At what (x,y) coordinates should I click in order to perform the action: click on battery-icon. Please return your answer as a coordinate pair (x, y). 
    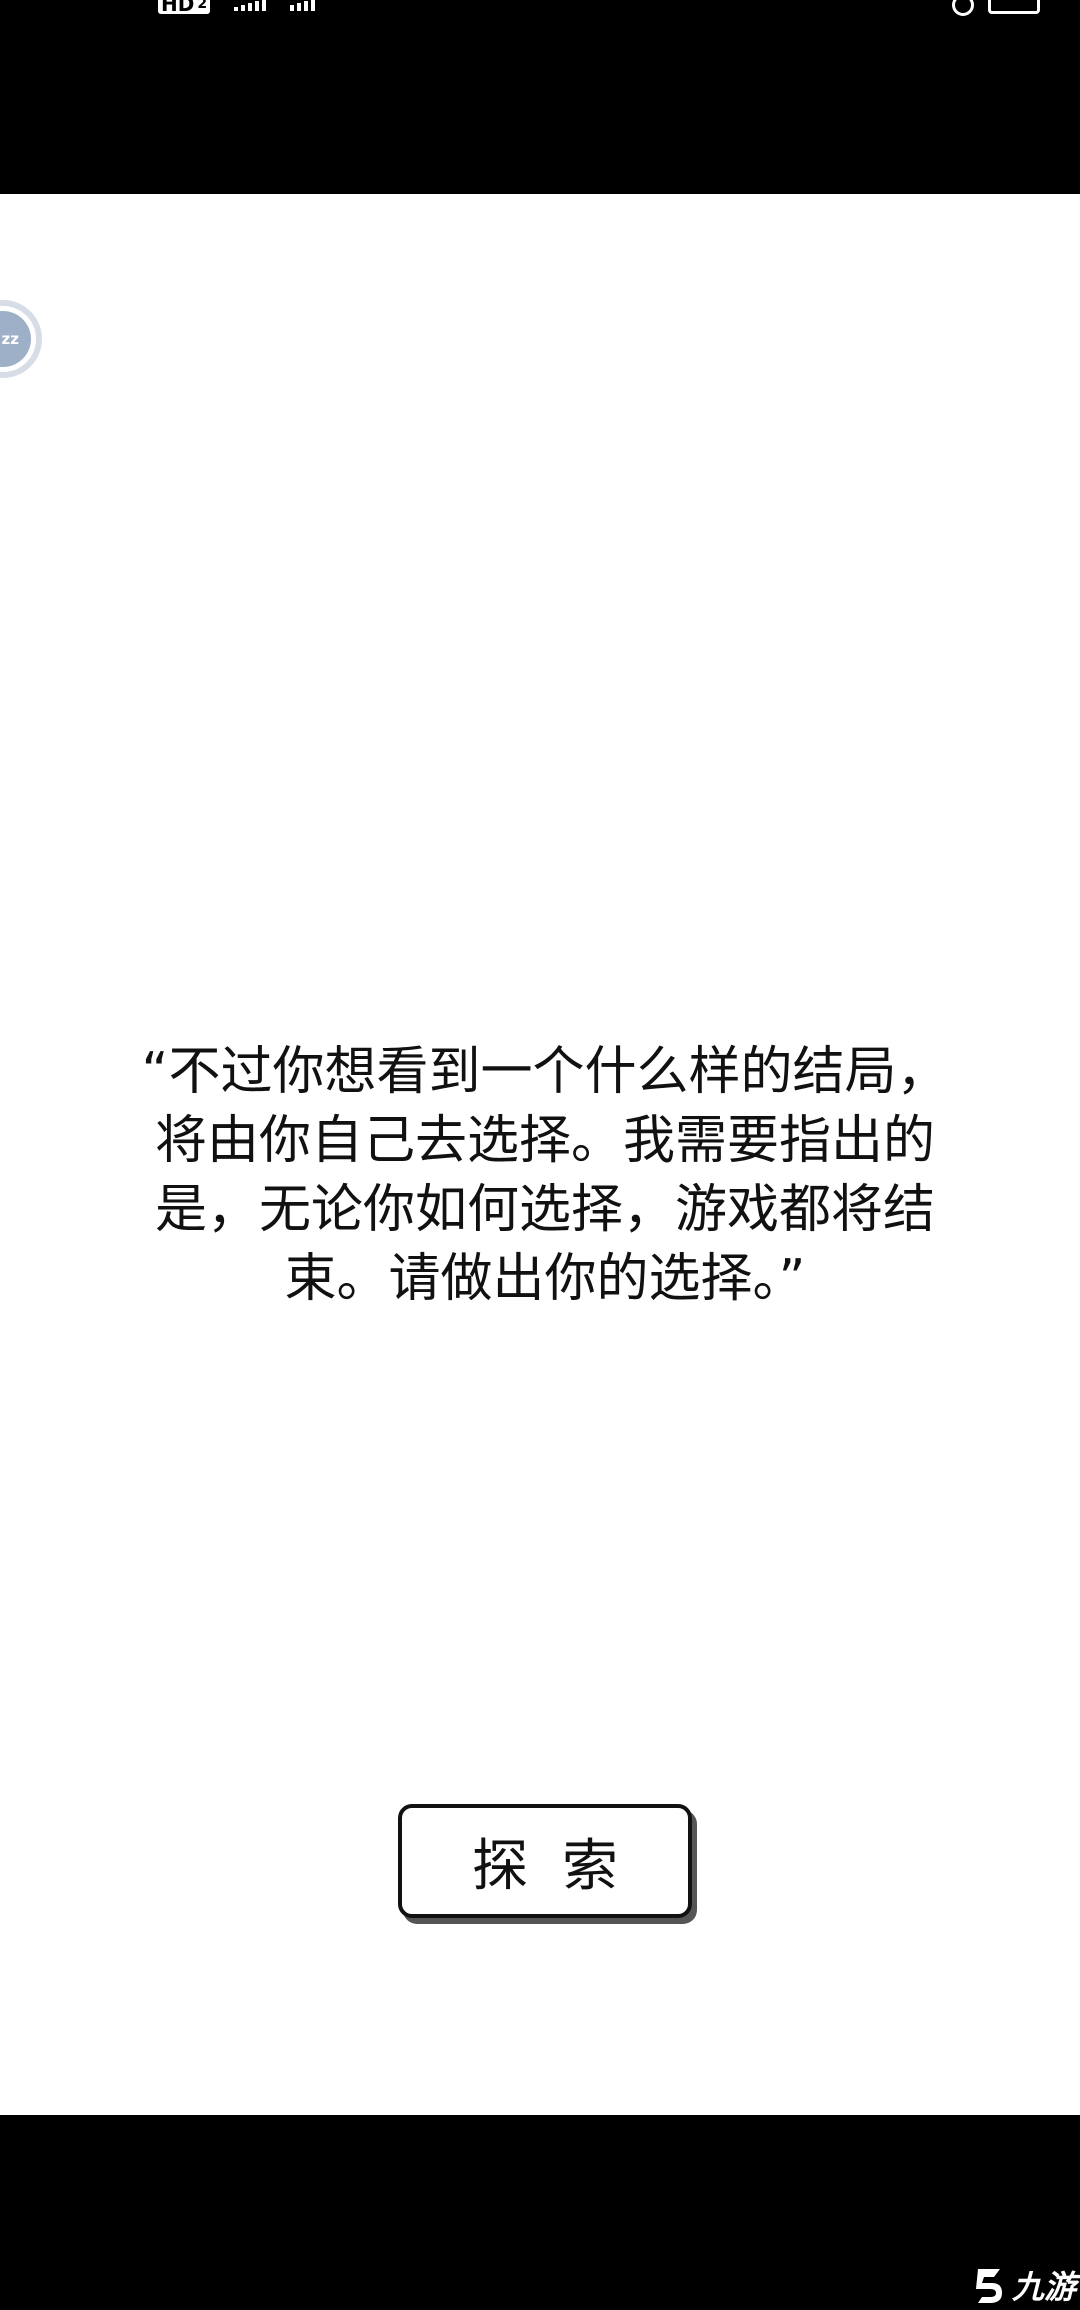
    Looking at the image, I should click on (1014, 7).